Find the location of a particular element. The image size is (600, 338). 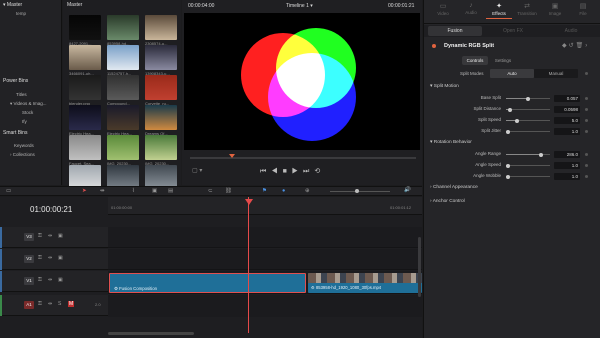

blade-tool-icon: ⌇ is located at coordinates (133, 191).